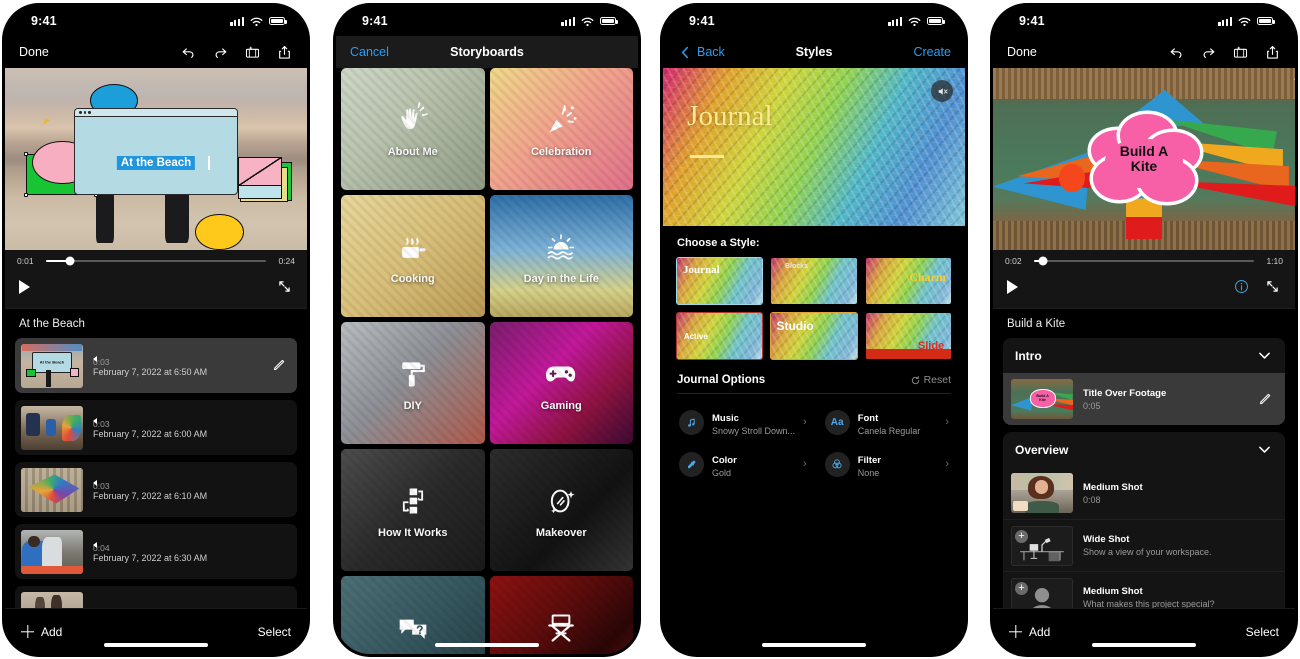 This screenshot has height=659, width=1300. Describe the element at coordinates (914, 21) in the screenshot. I see `wifi-icon` at that location.